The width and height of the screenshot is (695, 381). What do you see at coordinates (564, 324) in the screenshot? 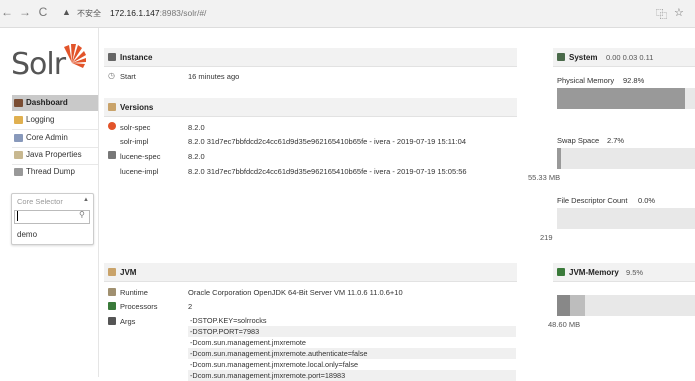
I see `jvm-memory-side-value: 48.60 MB` at bounding box center [564, 324].